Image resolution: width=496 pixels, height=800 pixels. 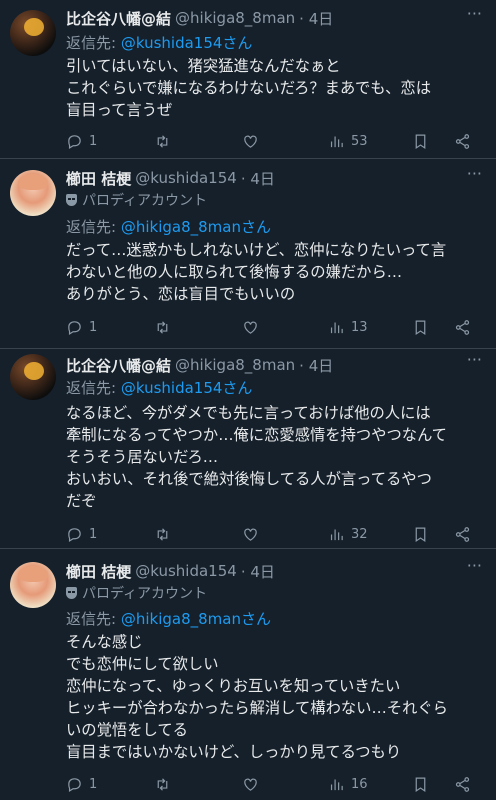 I want to click on views-button: 16, so click(x=348, y=784).